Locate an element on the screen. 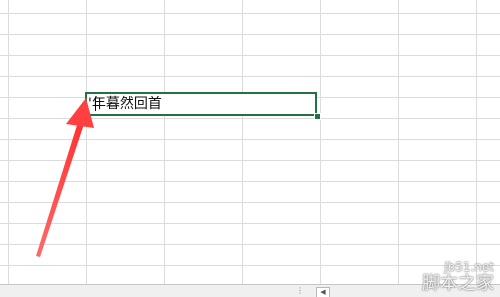  watermark: jb51.net 脚本之家 is located at coordinates (458, 277).